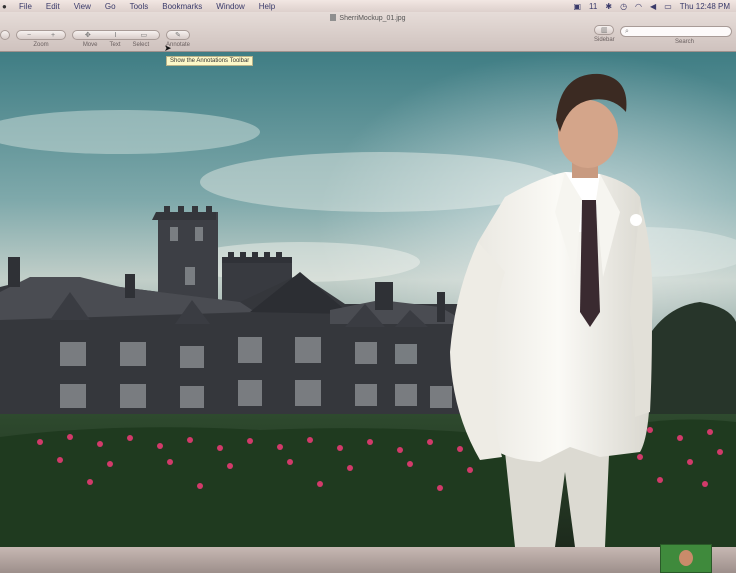  I want to click on zoom-out-icon: −, so click(29, 35).